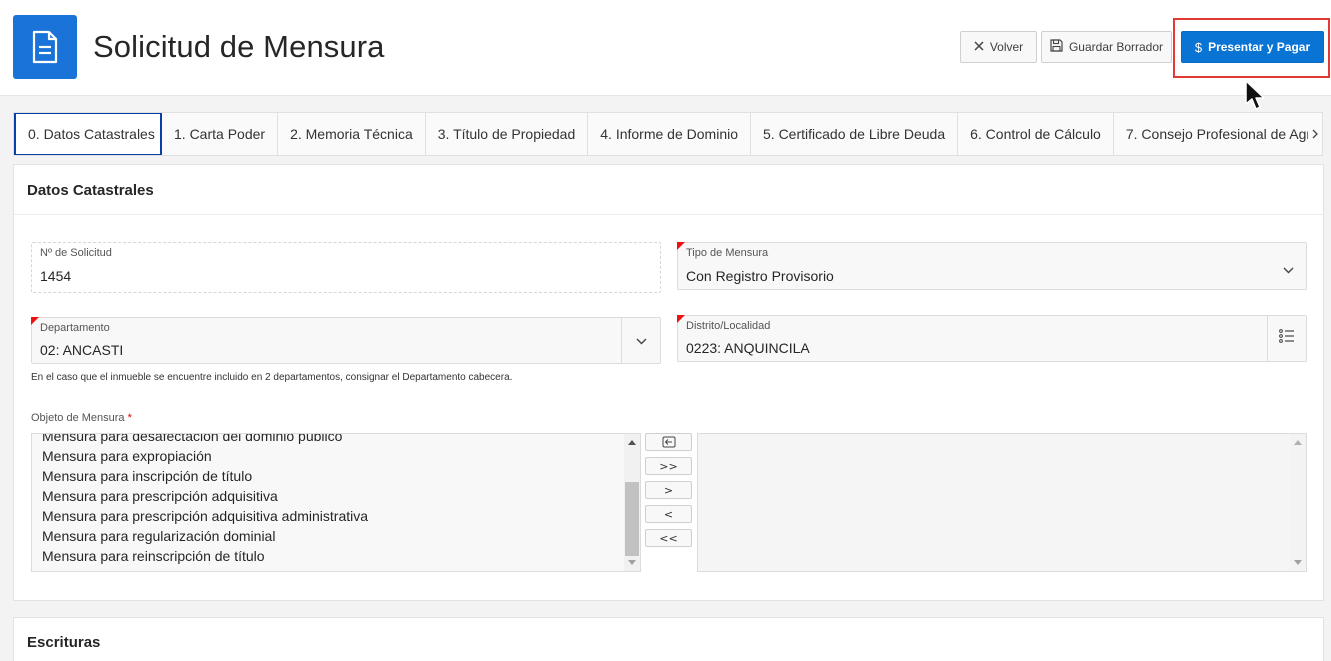  What do you see at coordinates (90, 190) in the screenshot?
I see `region-title: Datos Catastrales` at bounding box center [90, 190].